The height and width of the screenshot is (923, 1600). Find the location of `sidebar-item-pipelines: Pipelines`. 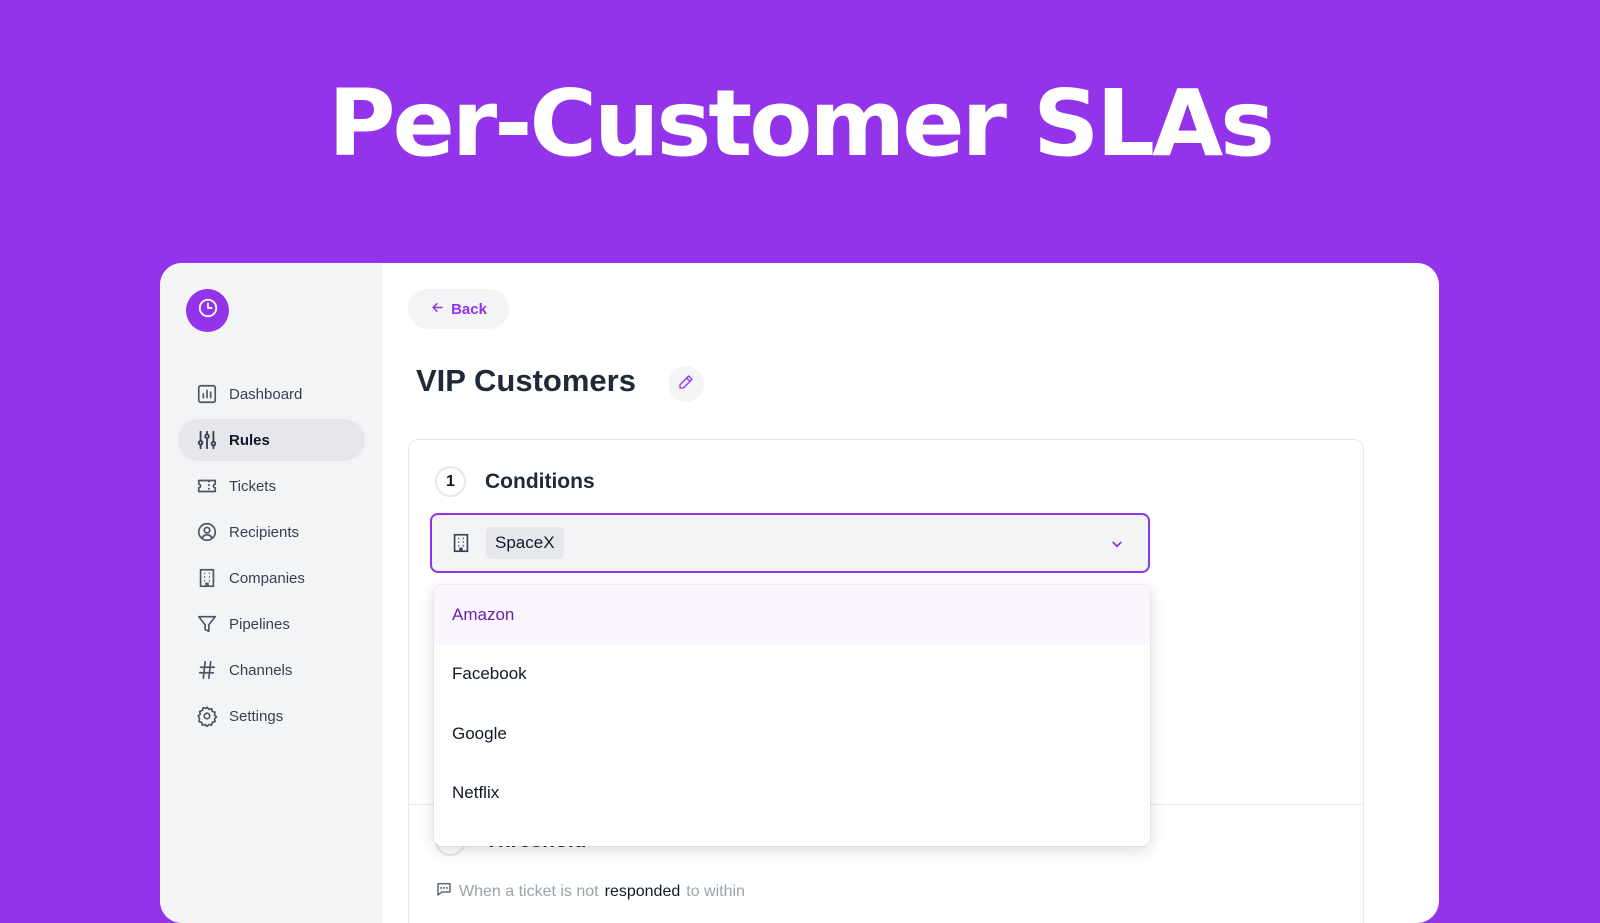

sidebar-item-pipelines: Pipelines is located at coordinates (271, 624).